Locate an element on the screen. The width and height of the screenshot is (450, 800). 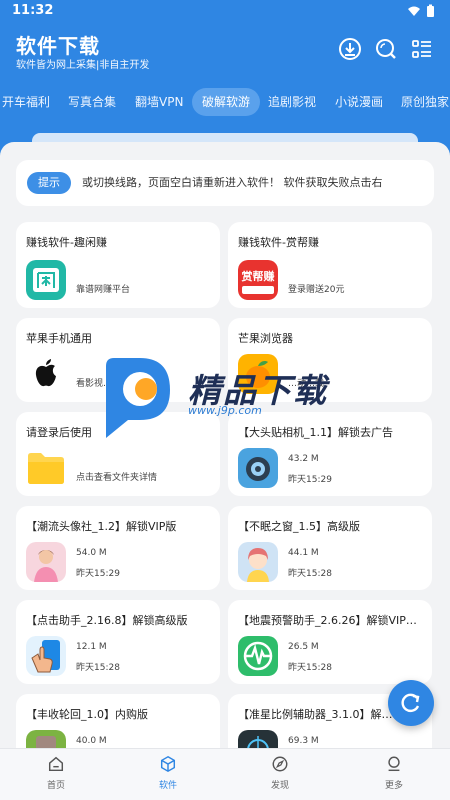
card-size: 40.0 M is located at coordinates (91, 741).